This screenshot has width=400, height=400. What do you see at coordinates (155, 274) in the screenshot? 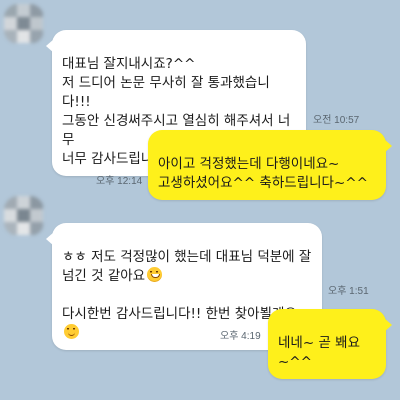
I see `grinning-face-icon` at bounding box center [155, 274].